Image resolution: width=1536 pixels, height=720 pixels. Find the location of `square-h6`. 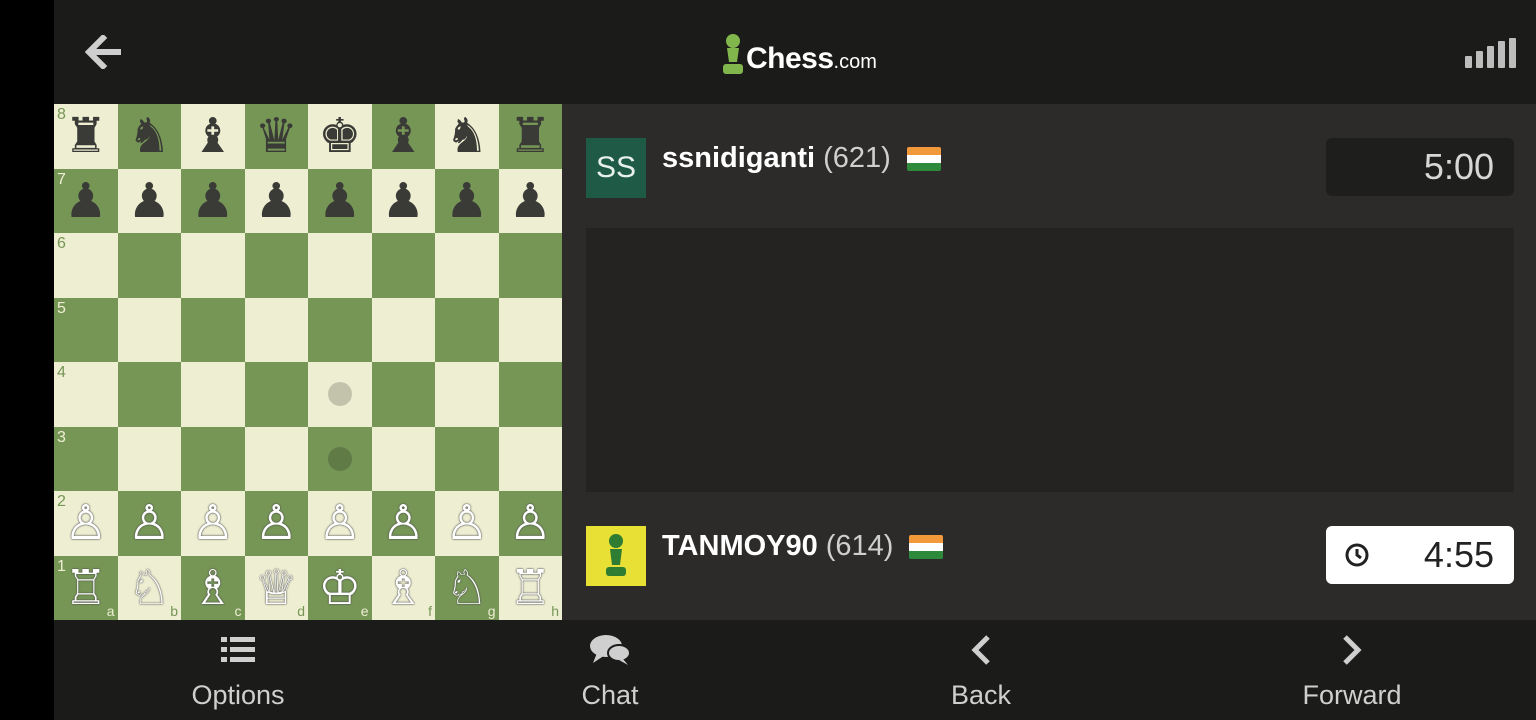

square-h6 is located at coordinates (530, 265).